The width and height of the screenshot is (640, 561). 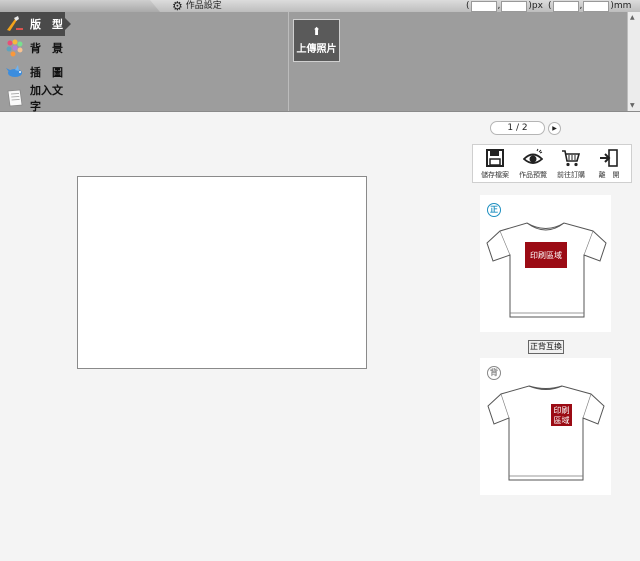 I want to click on top-tab-shape, so click(x=80, y=6).